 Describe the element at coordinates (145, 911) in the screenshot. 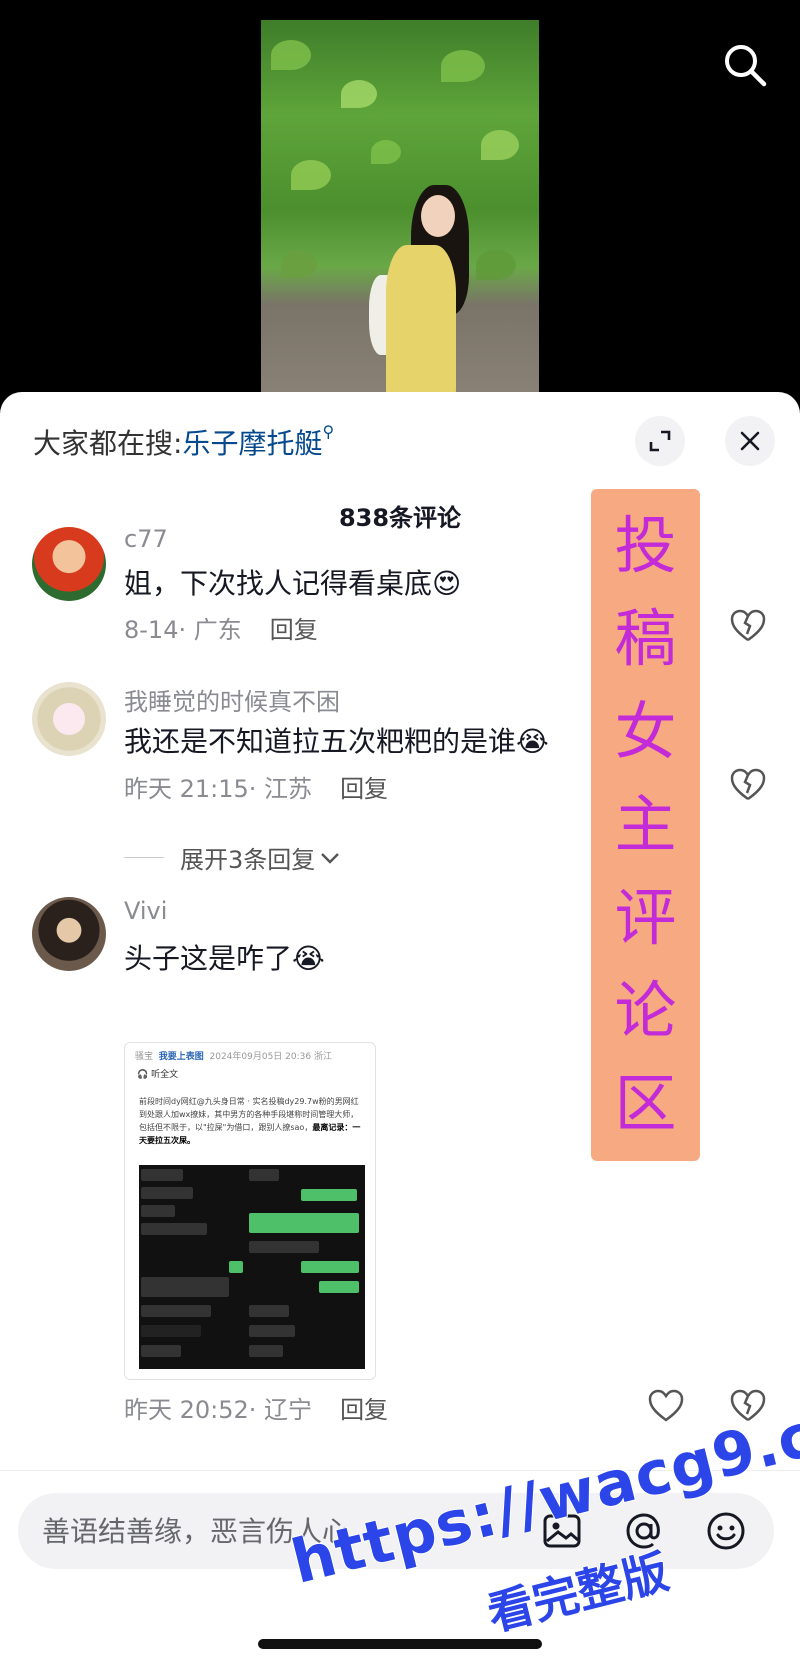

I see `comment-username: Vivi` at that location.